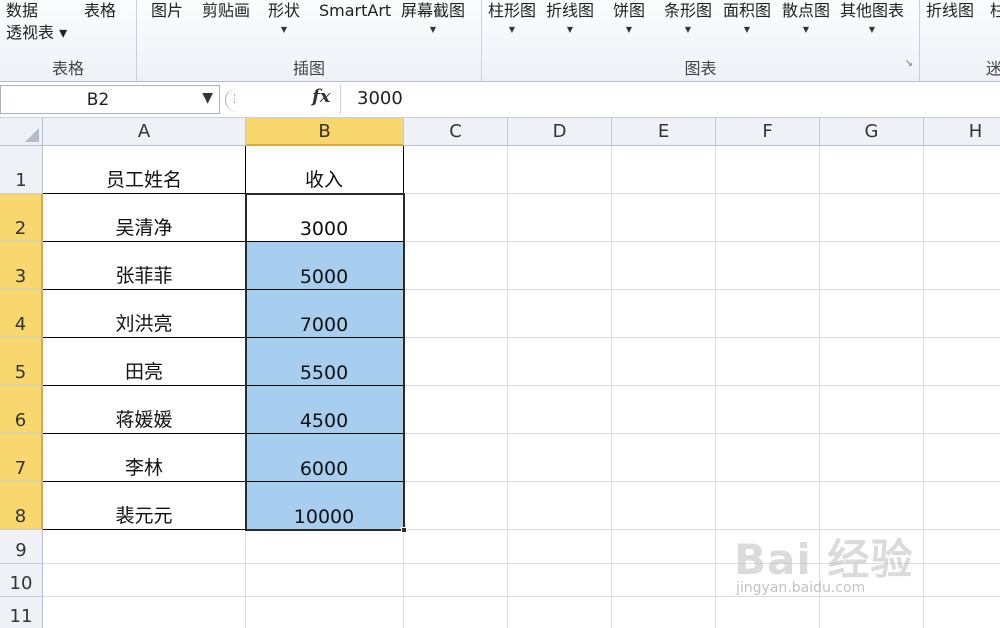 The image size is (1000, 628). What do you see at coordinates (324, 229) in the screenshot?
I see `income-value: 3000` at bounding box center [324, 229].